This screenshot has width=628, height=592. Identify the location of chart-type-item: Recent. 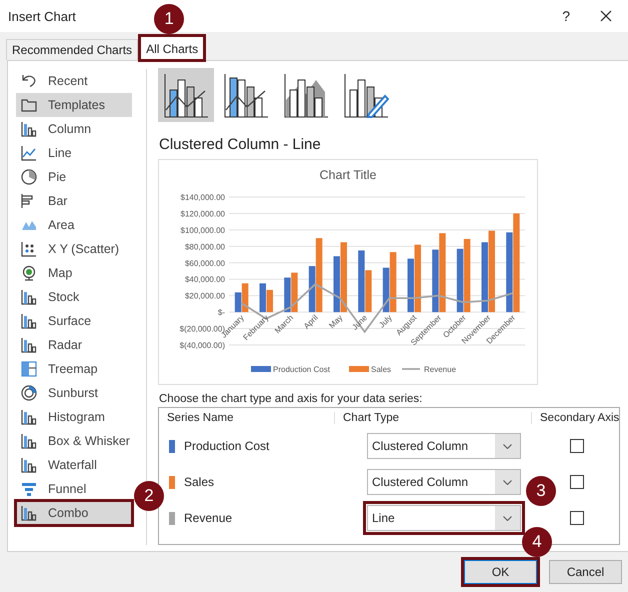
(74, 81).